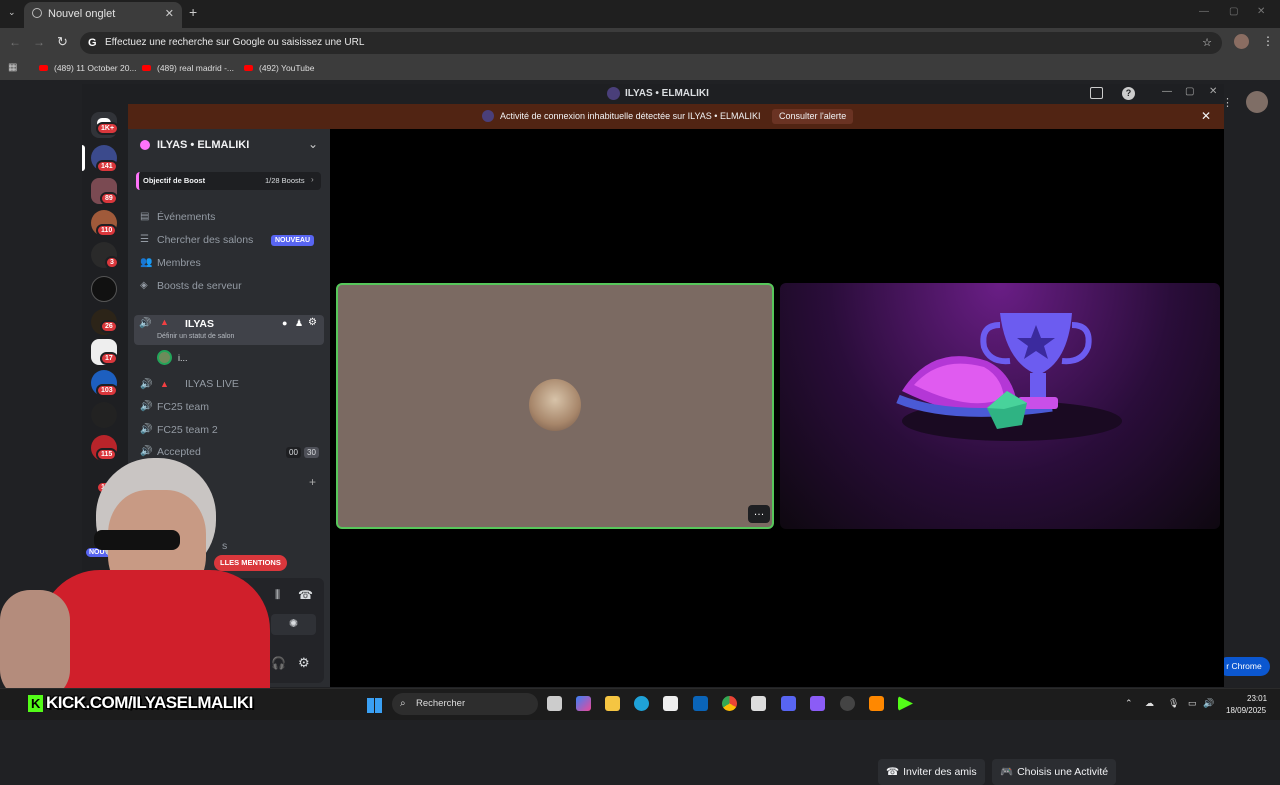  Describe the element at coordinates (284, 323) in the screenshot. I see `chat-icon: ●` at that location.